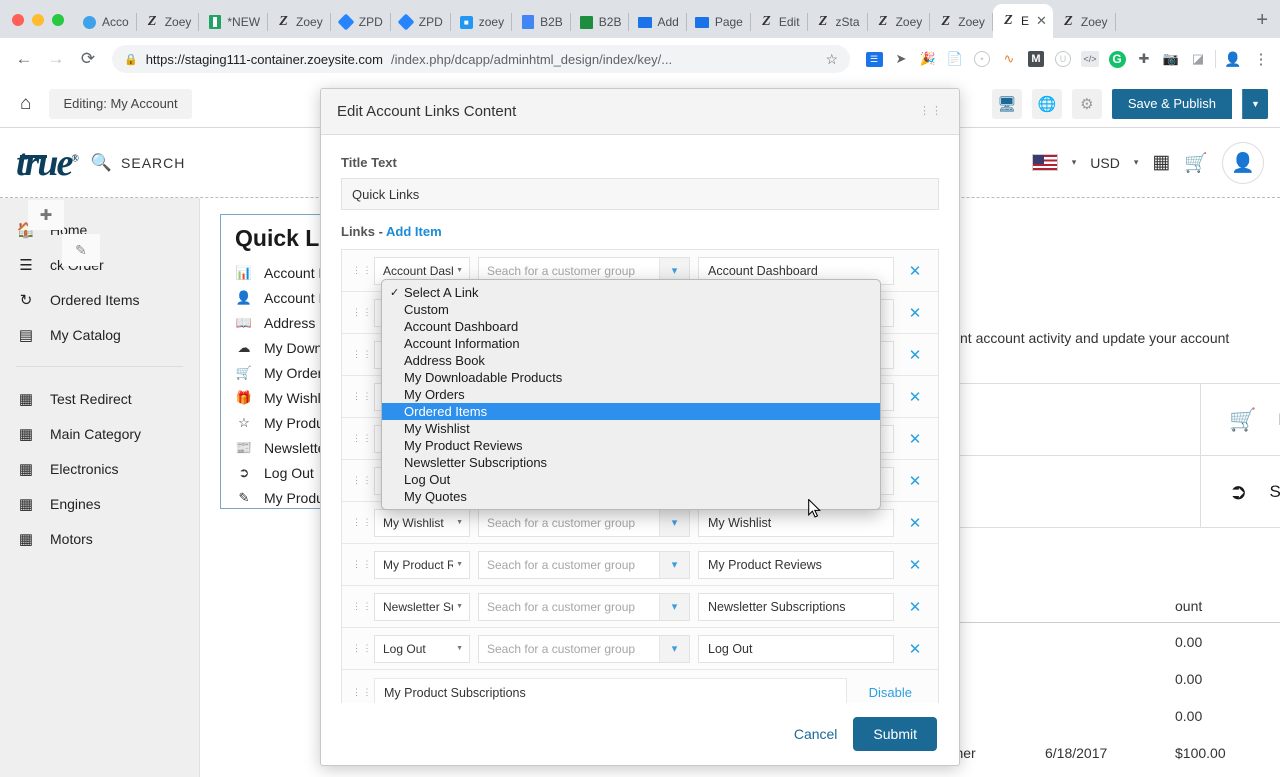 This screenshot has width=1280, height=777. What do you see at coordinates (796, 522) in the screenshot?
I see `link-label-input: My Wishlist` at bounding box center [796, 522].